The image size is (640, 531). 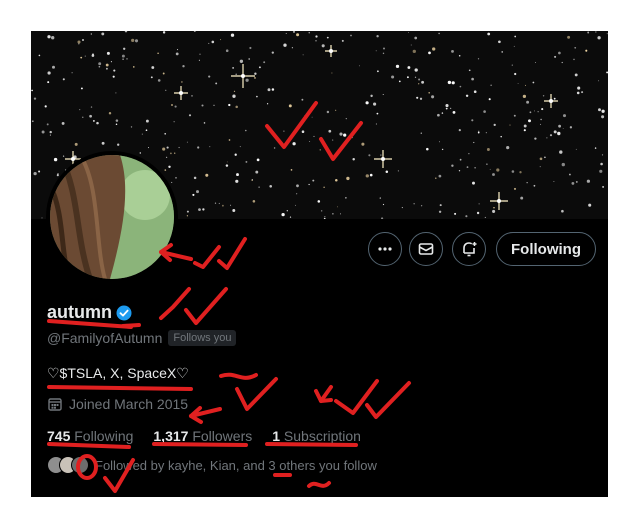 I want to click on subscription-stat: 1 Subscription, so click(x=316, y=436).